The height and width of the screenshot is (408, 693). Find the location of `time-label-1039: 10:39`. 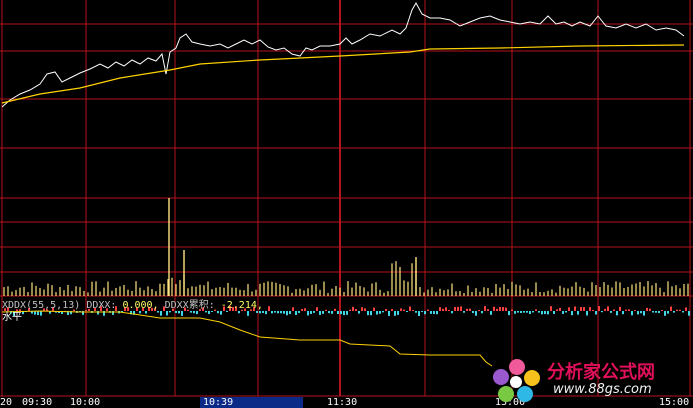

time-label-1039: 10:39 is located at coordinates (218, 402).